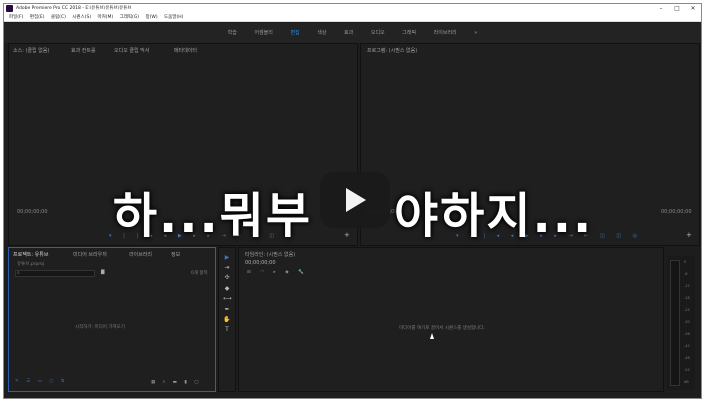  I want to click on workspace-effects: 효과, so click(348, 33).